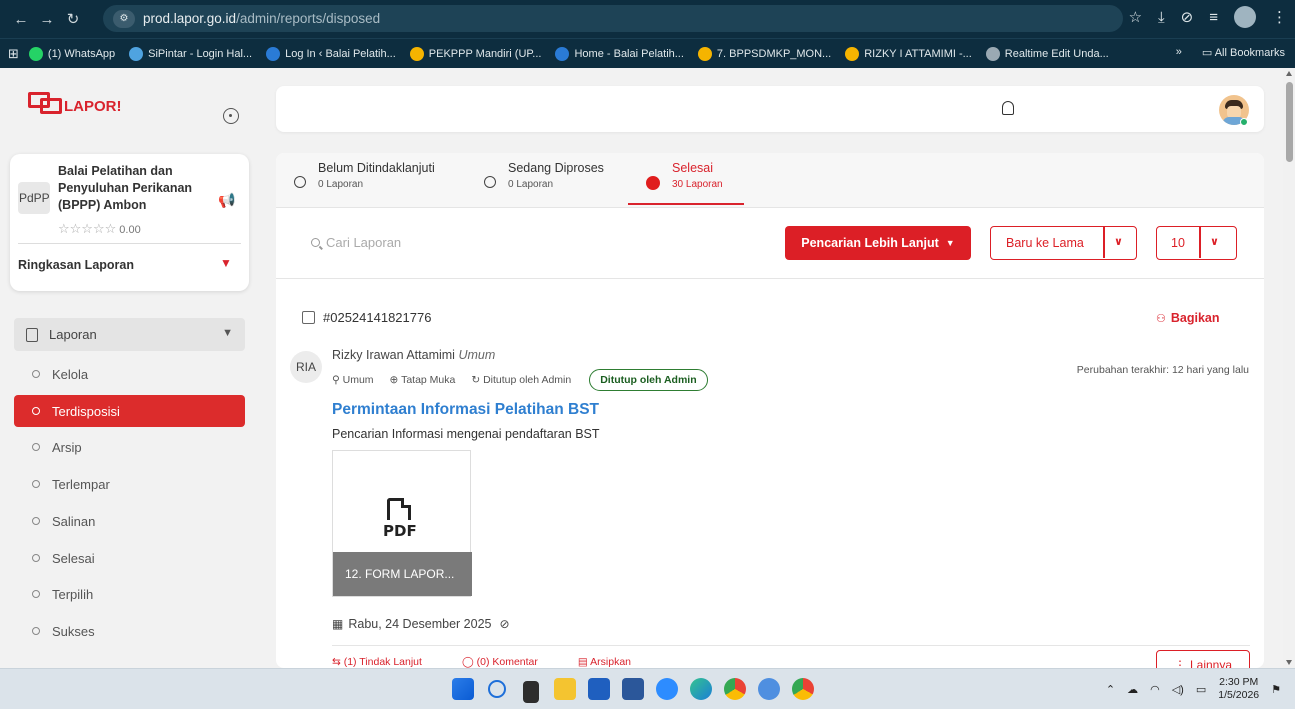 The image size is (1295, 709). What do you see at coordinates (226, 200) in the screenshot?
I see `megaphone-icon: 📢` at bounding box center [226, 200].